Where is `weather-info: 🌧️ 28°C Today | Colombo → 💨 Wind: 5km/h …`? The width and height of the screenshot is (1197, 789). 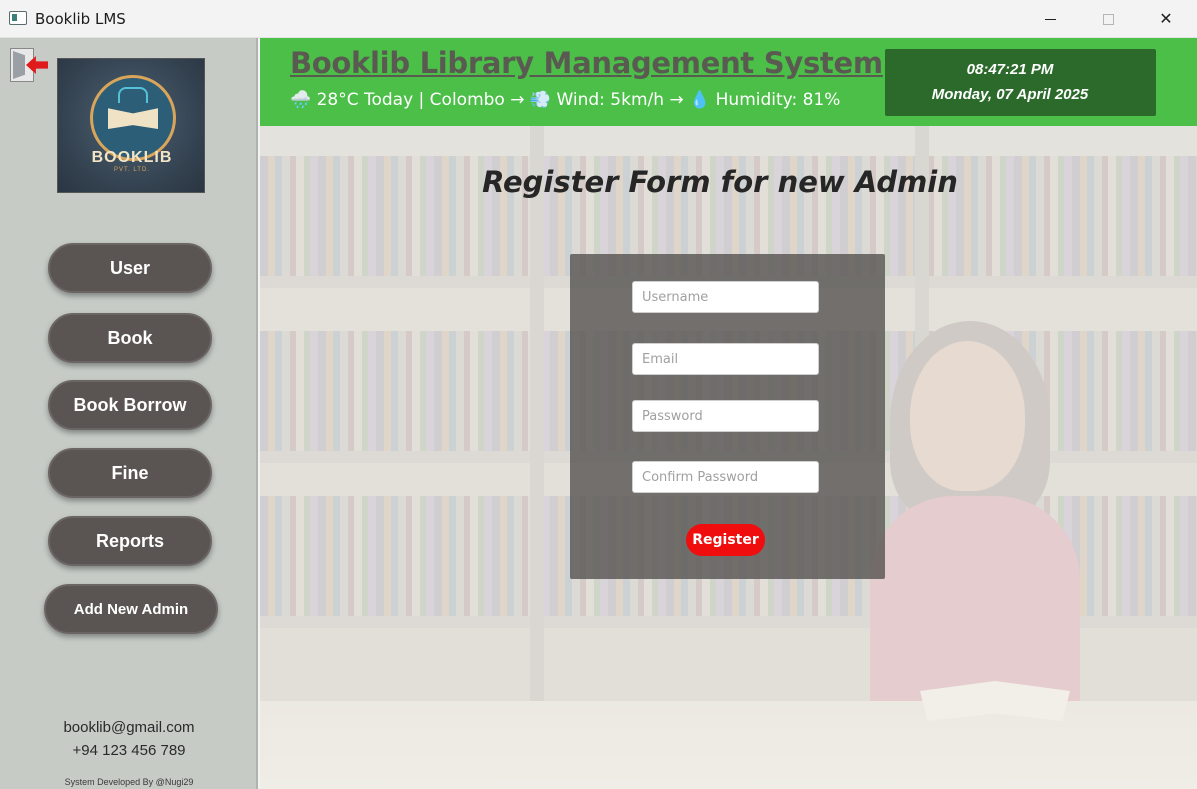
weather-info: 🌧️ 28°C Today | Colombo → 💨 Wind: 5km/h … is located at coordinates (565, 100).